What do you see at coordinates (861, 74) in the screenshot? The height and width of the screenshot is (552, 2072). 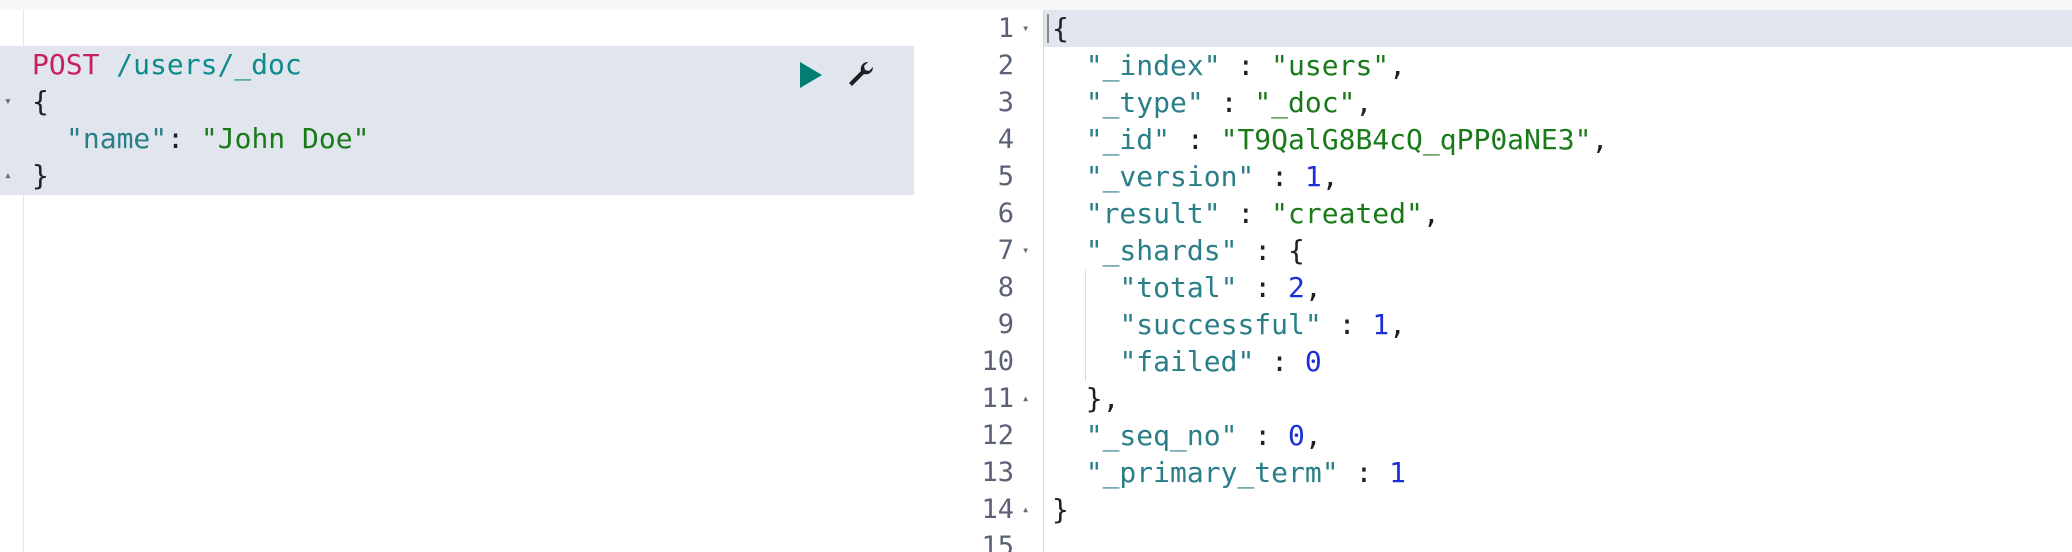 I see `wrench-icon` at bounding box center [861, 74].